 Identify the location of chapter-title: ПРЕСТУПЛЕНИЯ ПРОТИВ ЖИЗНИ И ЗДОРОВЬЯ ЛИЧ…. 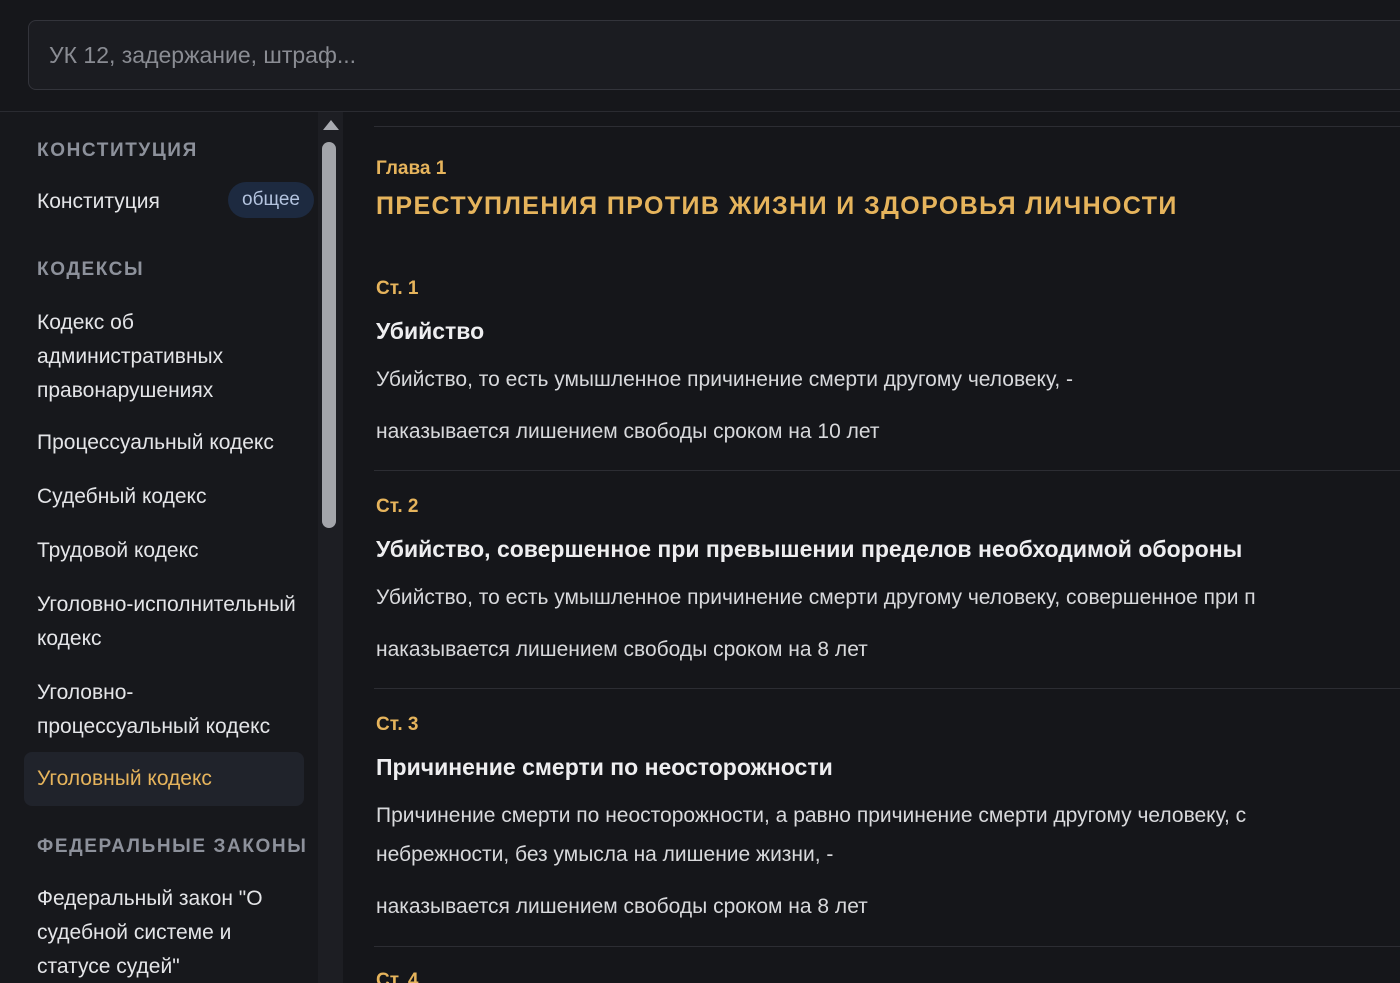
(777, 206).